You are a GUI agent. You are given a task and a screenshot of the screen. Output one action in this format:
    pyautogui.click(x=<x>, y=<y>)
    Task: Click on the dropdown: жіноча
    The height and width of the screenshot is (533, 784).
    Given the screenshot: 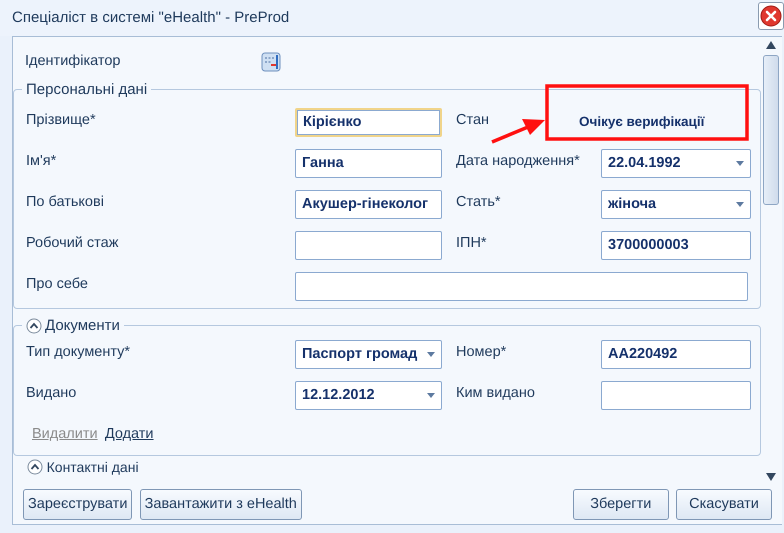 What is the action you would take?
    pyautogui.click(x=676, y=204)
    